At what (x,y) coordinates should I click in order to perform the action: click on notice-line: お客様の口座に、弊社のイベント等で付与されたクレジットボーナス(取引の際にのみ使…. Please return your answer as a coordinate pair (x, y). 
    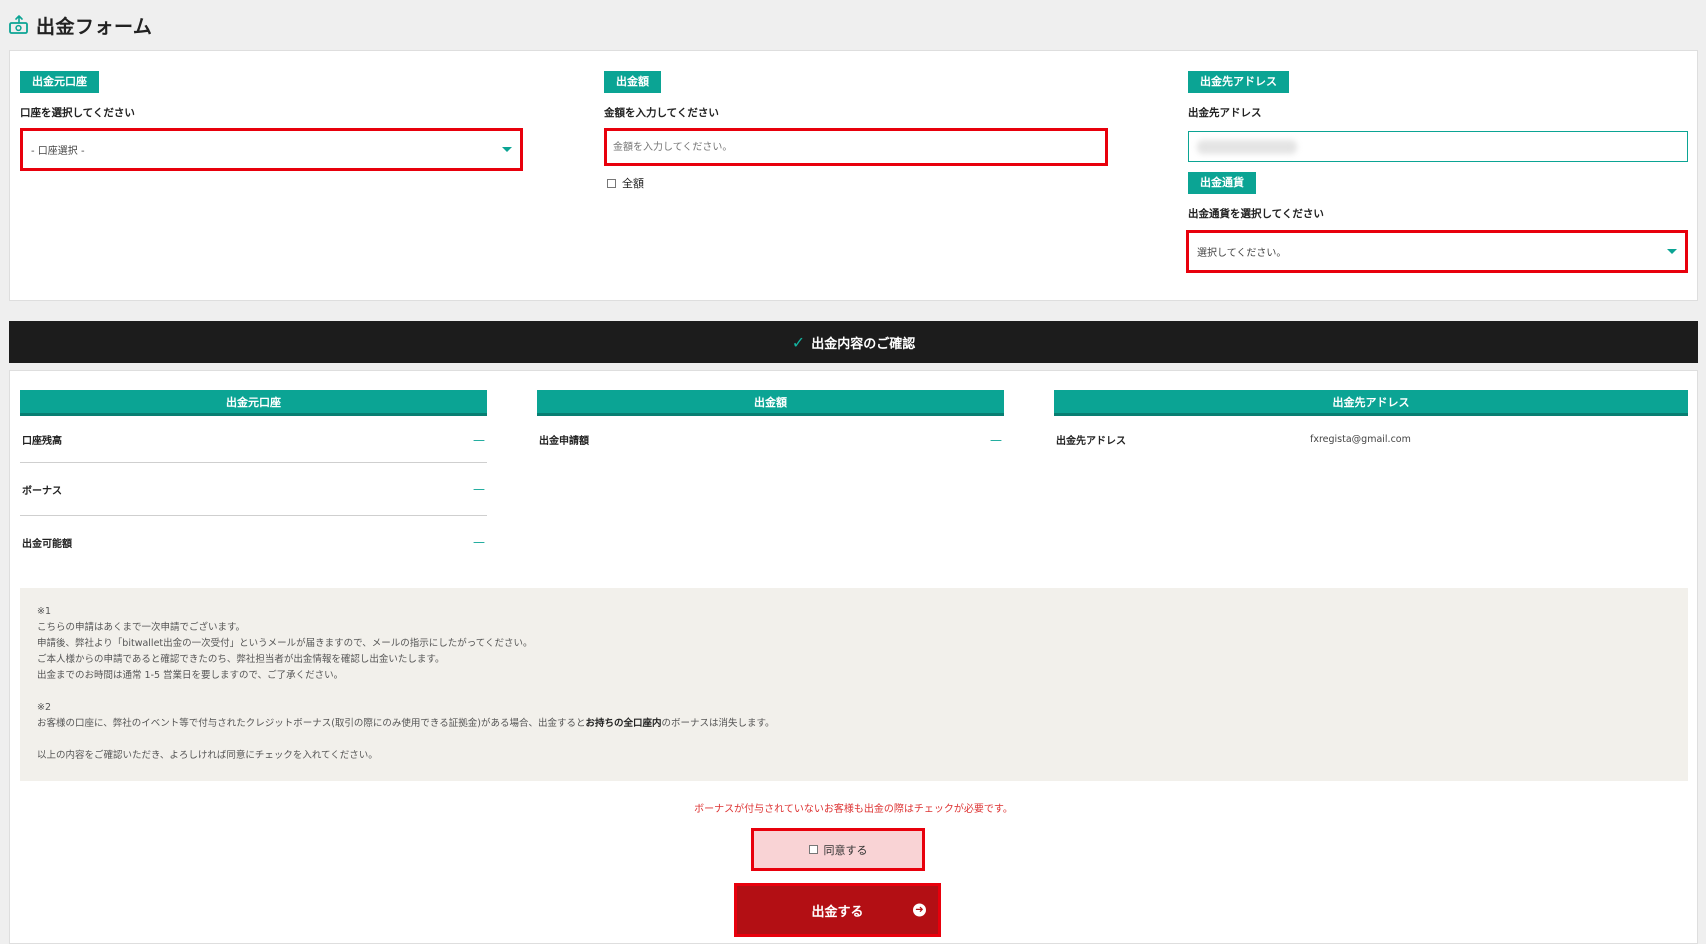
    Looking at the image, I should click on (854, 724).